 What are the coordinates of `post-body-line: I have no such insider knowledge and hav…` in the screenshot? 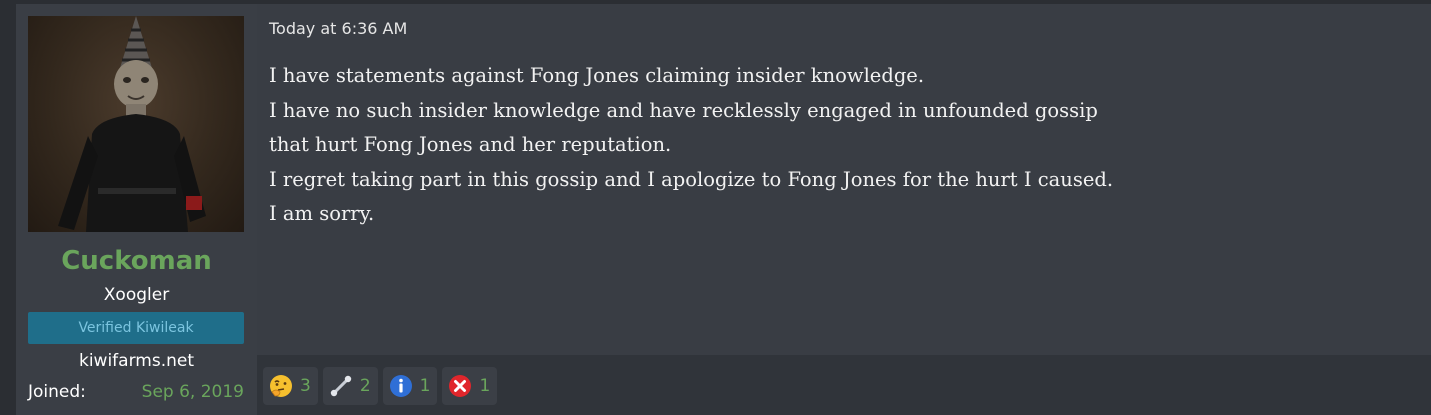 It's located at (683, 110).